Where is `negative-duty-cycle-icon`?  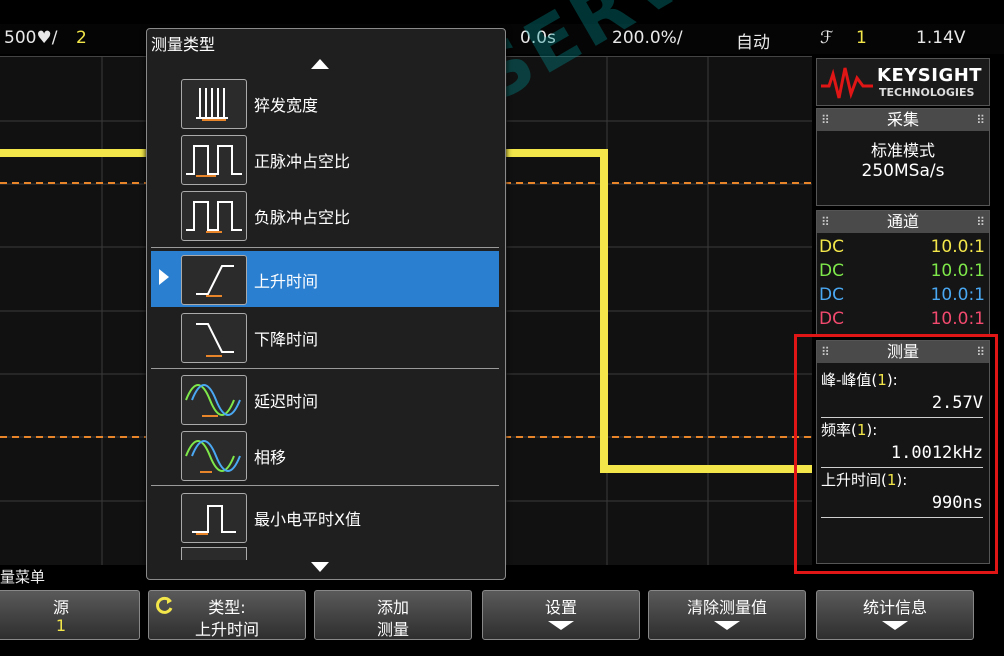
negative-duty-cycle-icon is located at coordinates (214, 216).